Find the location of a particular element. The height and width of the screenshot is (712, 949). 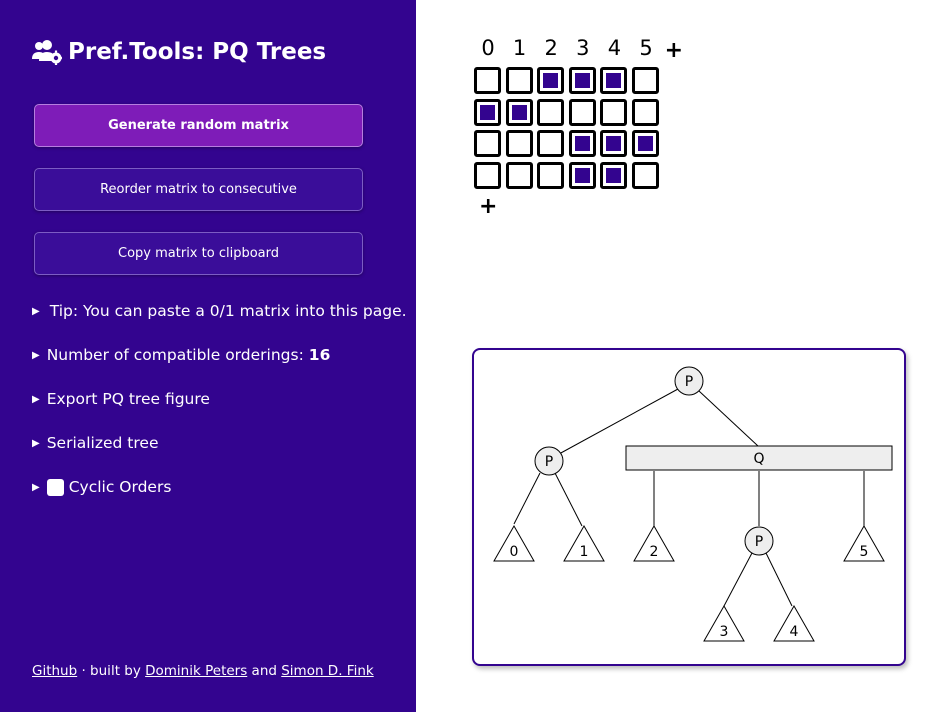

leaf-2: 2 is located at coordinates (654, 543).